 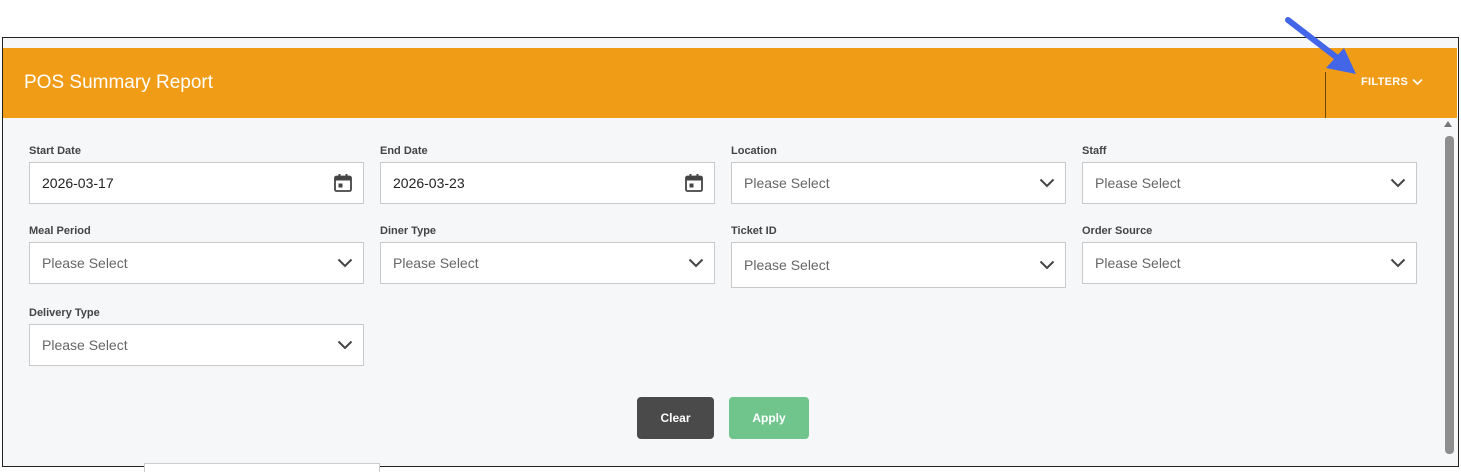 I want to click on annotation-arrow-icon, so click(x=1320, y=45).